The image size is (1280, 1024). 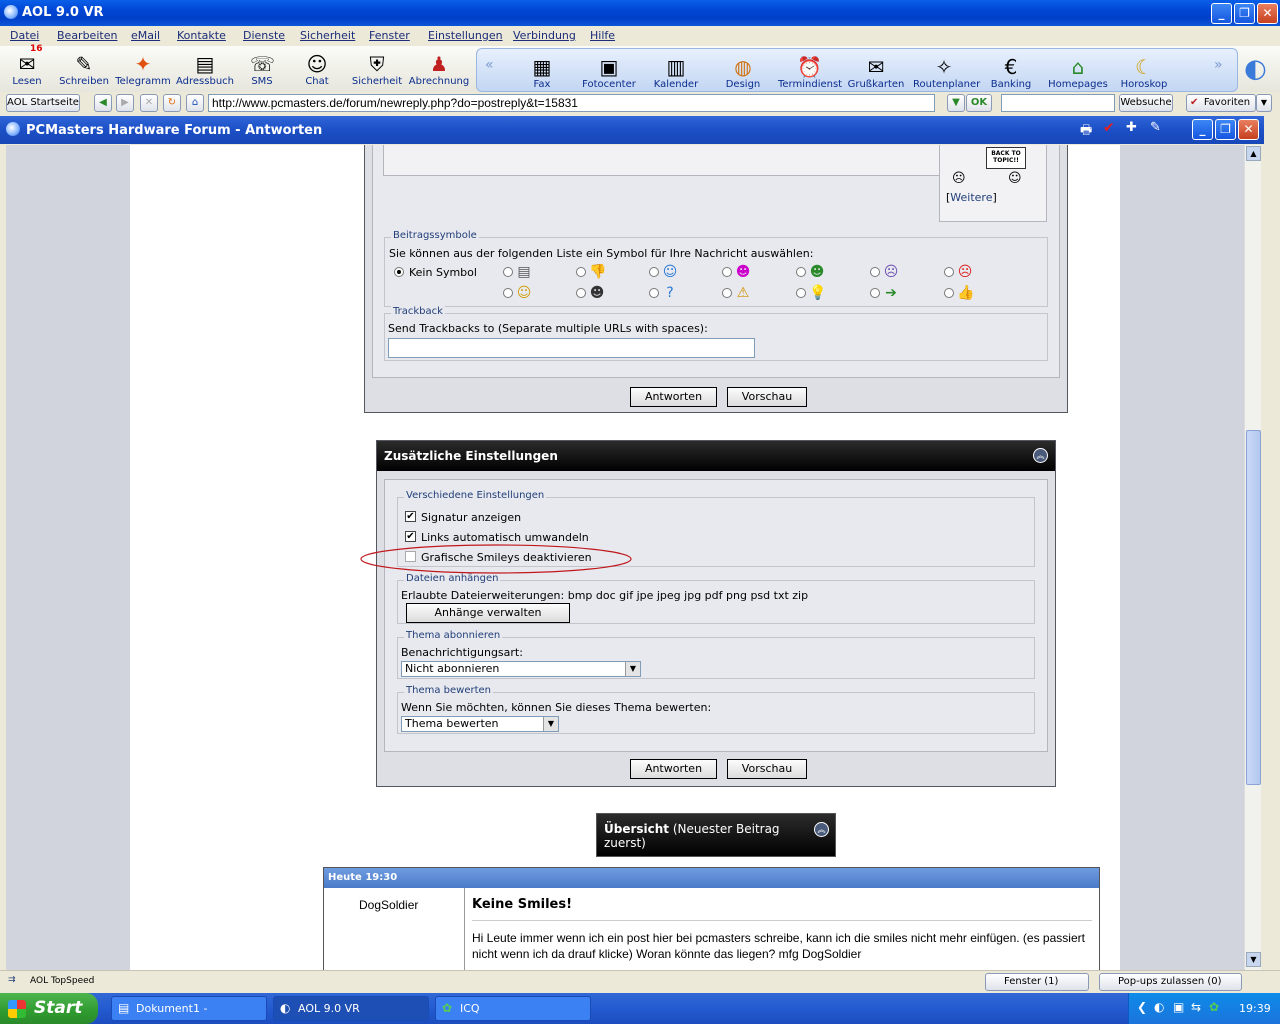 I want to click on toolbar-design: ◍ Design, so click(x=743, y=72).